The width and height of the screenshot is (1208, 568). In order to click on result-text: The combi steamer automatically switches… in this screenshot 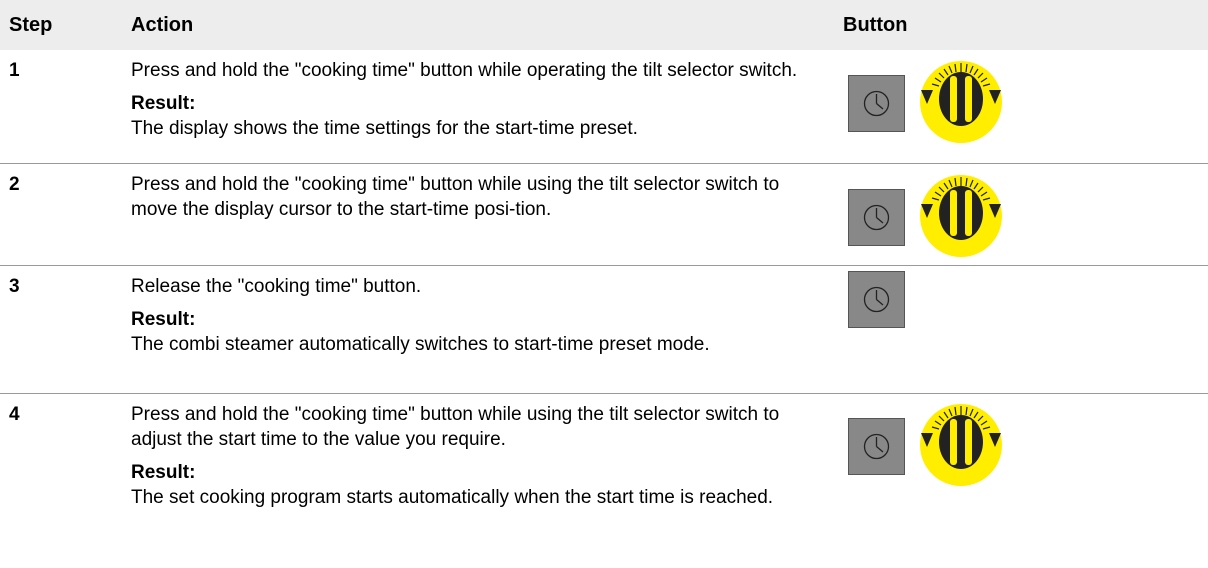, I will do `click(420, 344)`.